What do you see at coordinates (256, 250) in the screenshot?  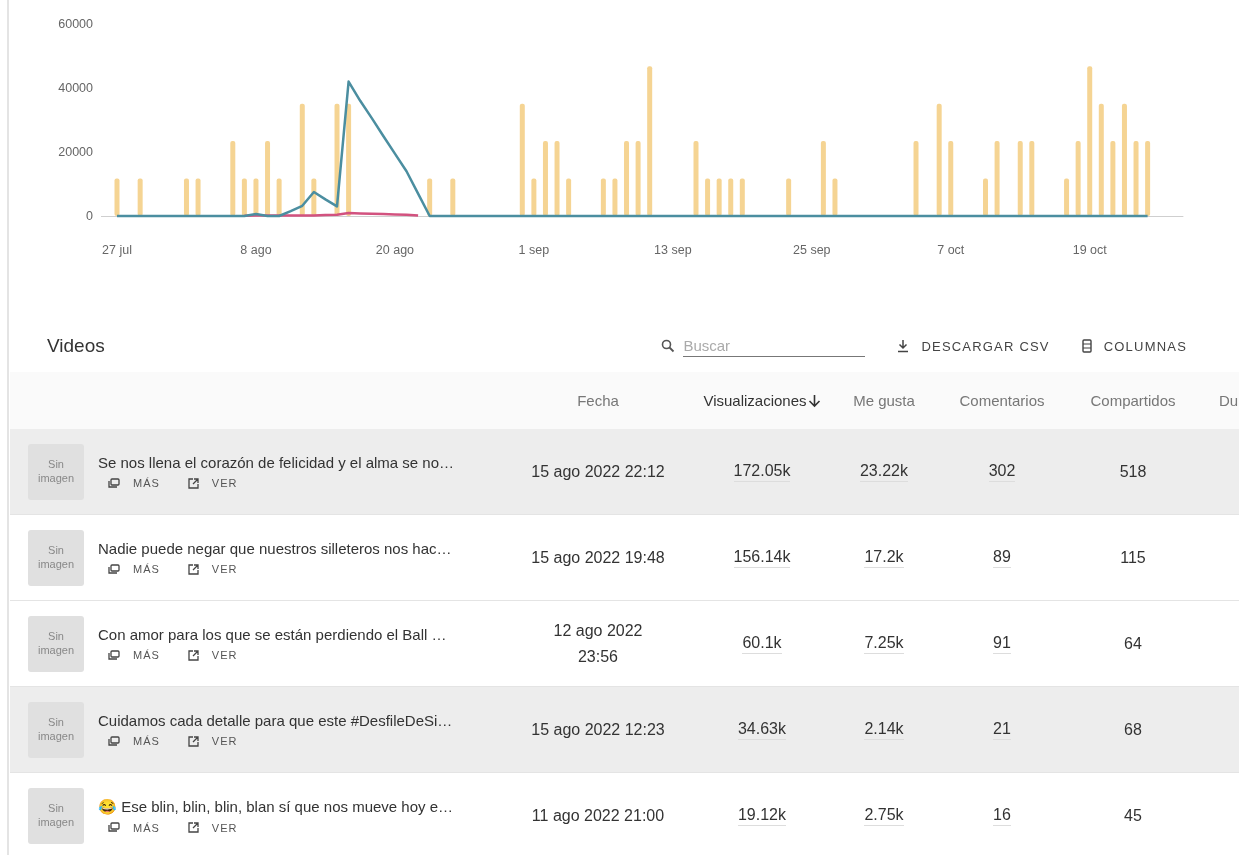 I see `axis-label: 8 ago` at bounding box center [256, 250].